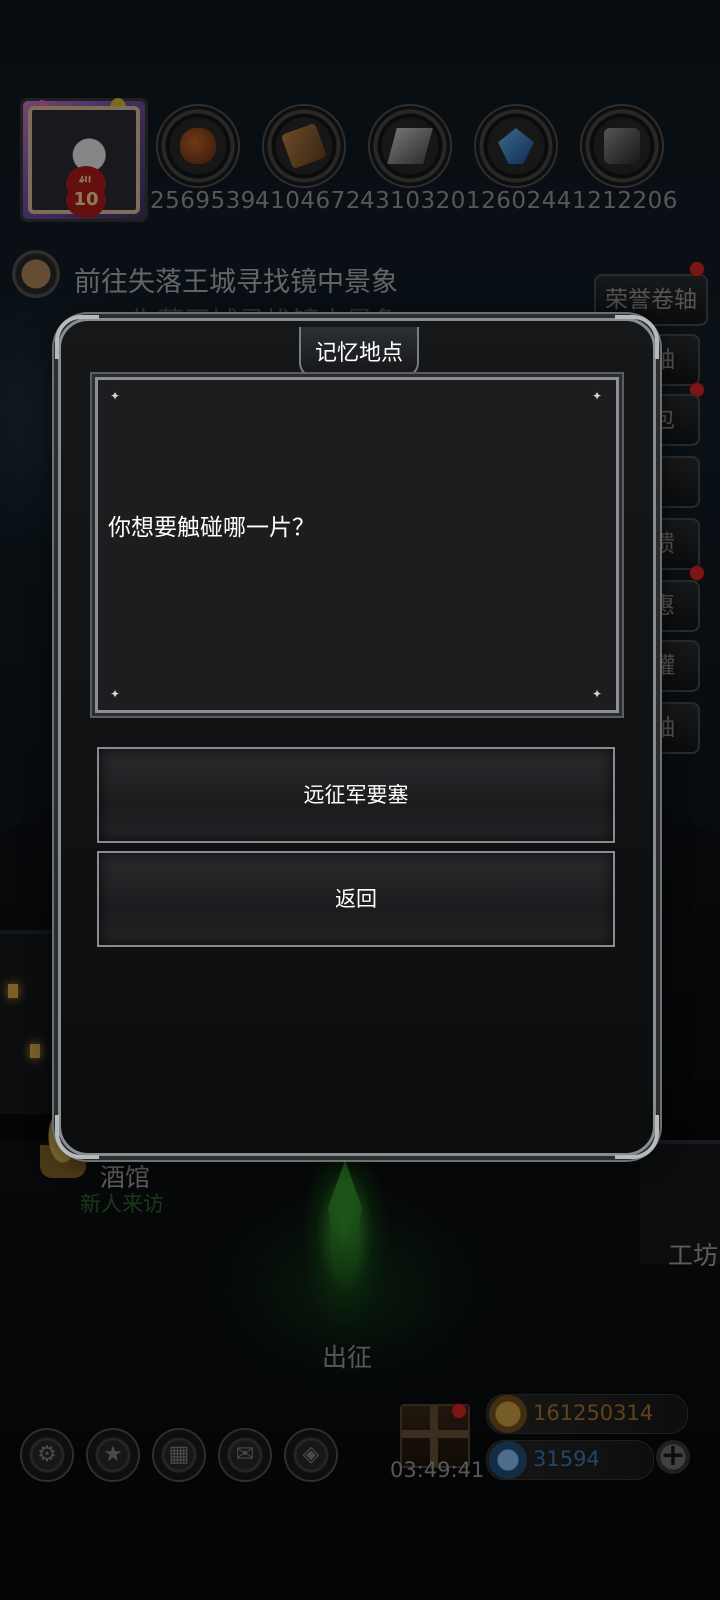 The image size is (720, 1600). What do you see at coordinates (211, 528) in the screenshot?
I see `dialog-message: 你想要触碰哪一片？` at bounding box center [211, 528].